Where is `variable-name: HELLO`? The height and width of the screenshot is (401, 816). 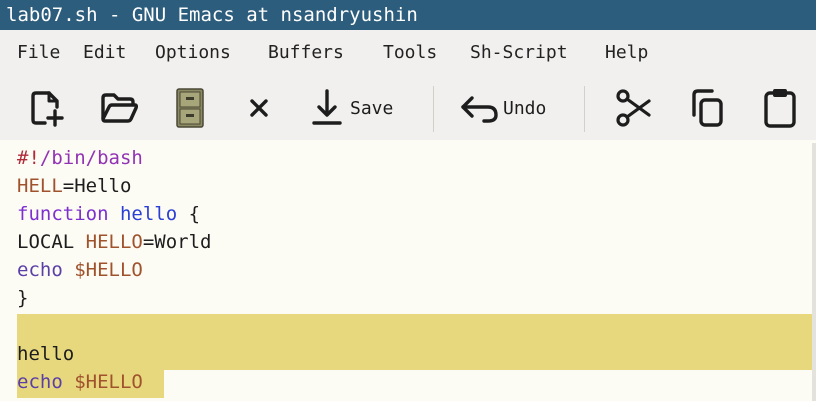 variable-name: HELLO is located at coordinates (114, 242).